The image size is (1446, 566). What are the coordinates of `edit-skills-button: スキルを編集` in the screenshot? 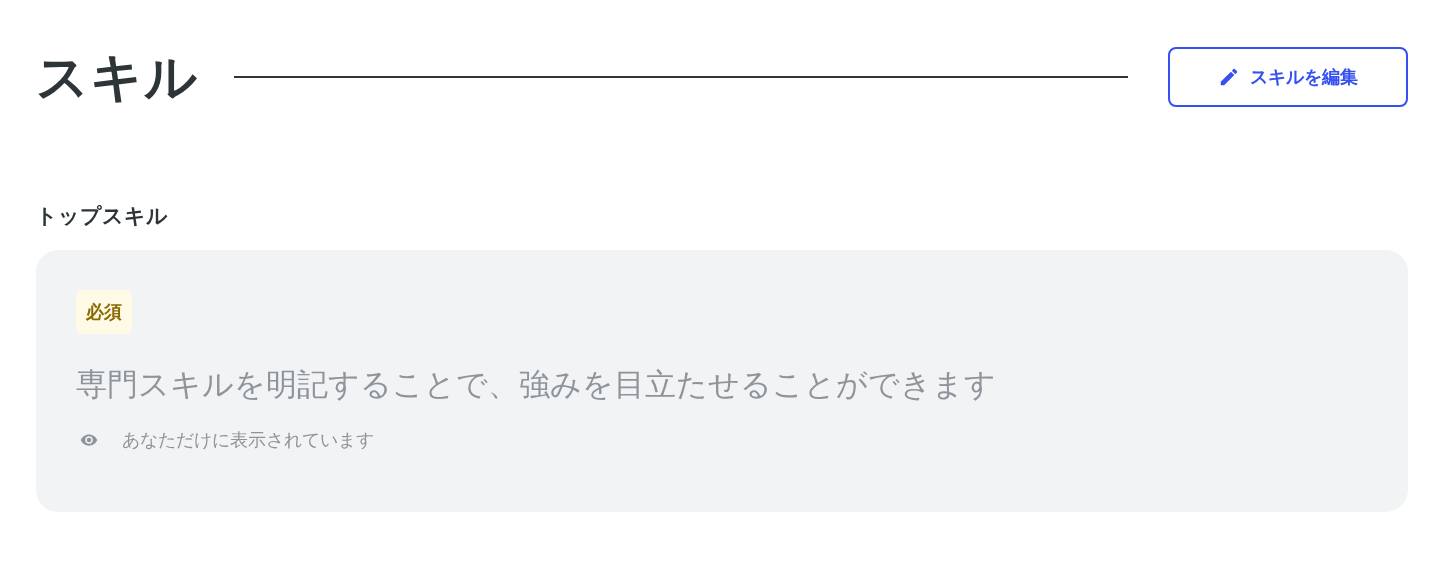 It's located at (1288, 77).